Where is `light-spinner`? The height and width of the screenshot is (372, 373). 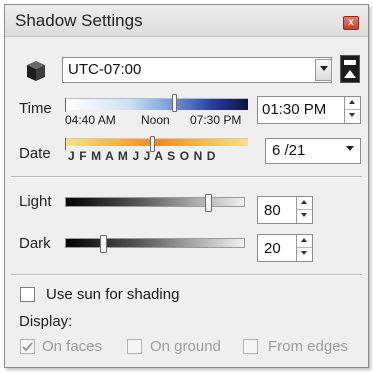 light-spinner is located at coordinates (304, 210).